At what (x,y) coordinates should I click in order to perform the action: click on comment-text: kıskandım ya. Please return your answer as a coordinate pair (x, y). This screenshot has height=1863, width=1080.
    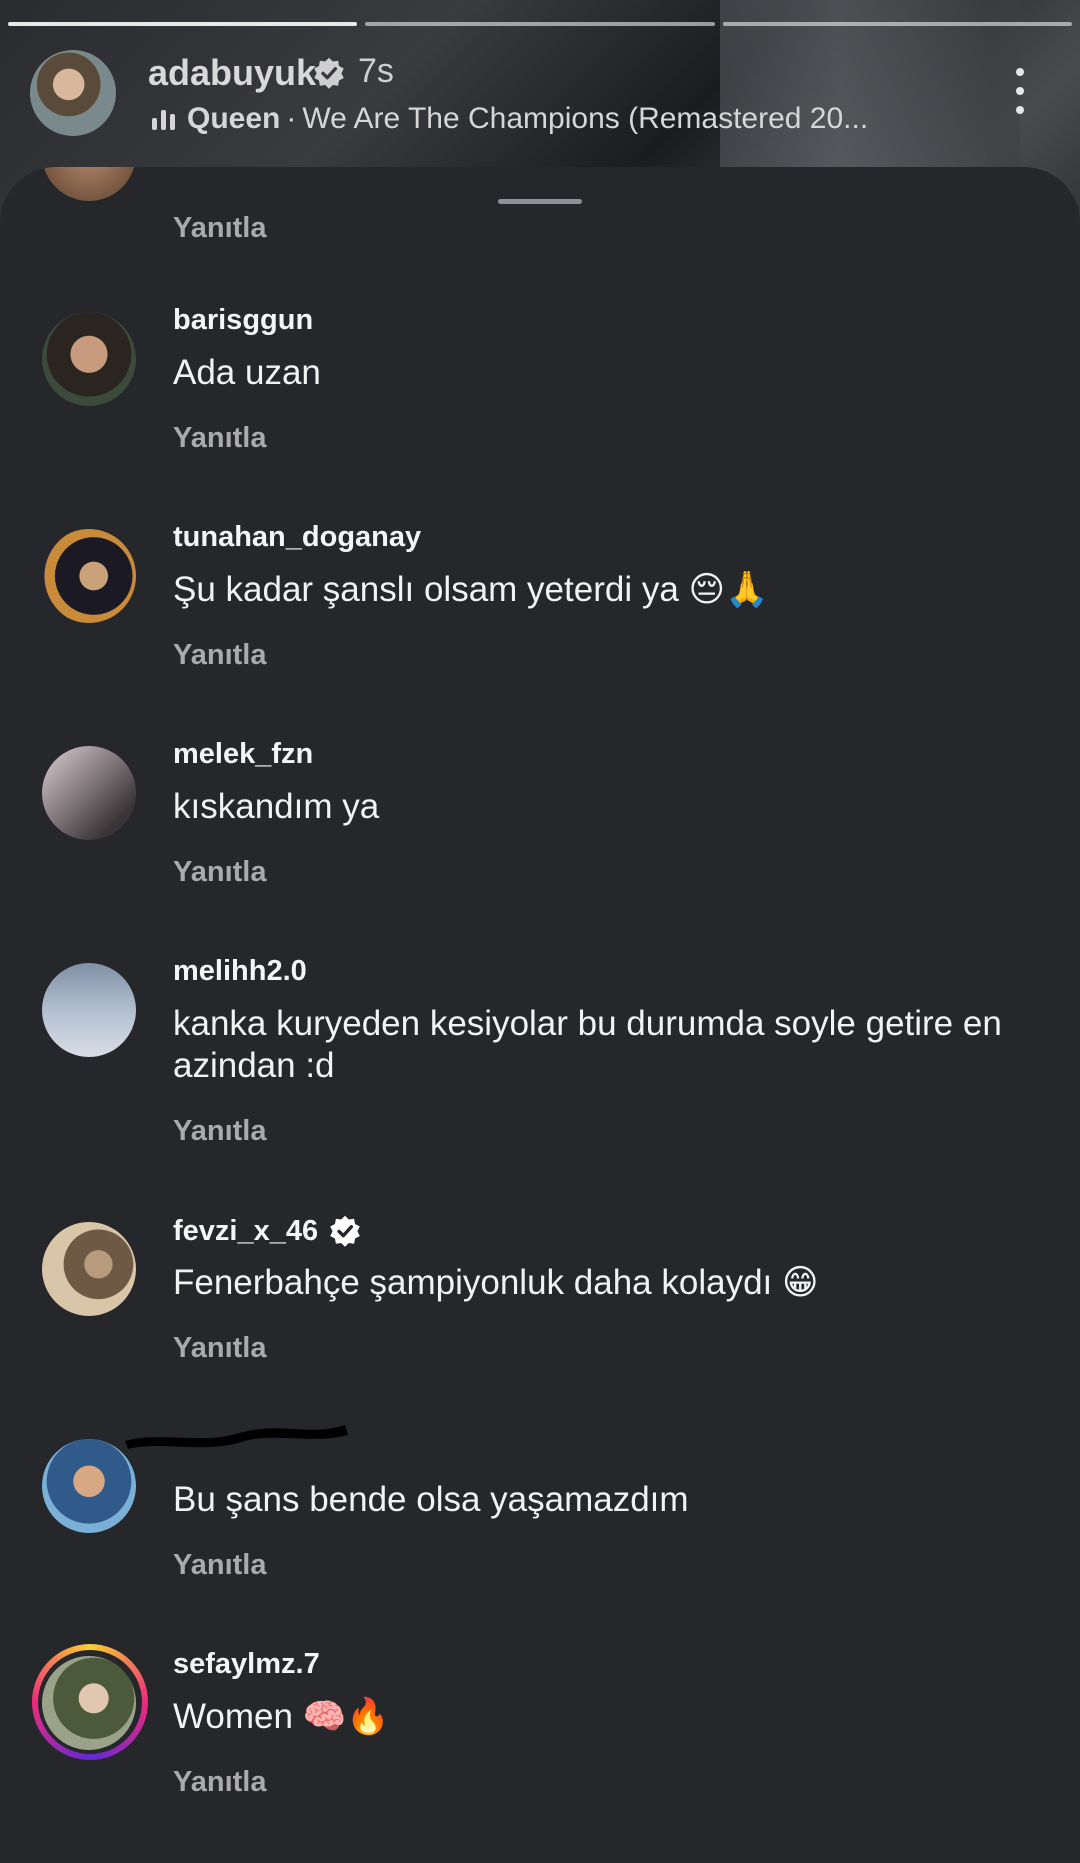
    Looking at the image, I should click on (276, 806).